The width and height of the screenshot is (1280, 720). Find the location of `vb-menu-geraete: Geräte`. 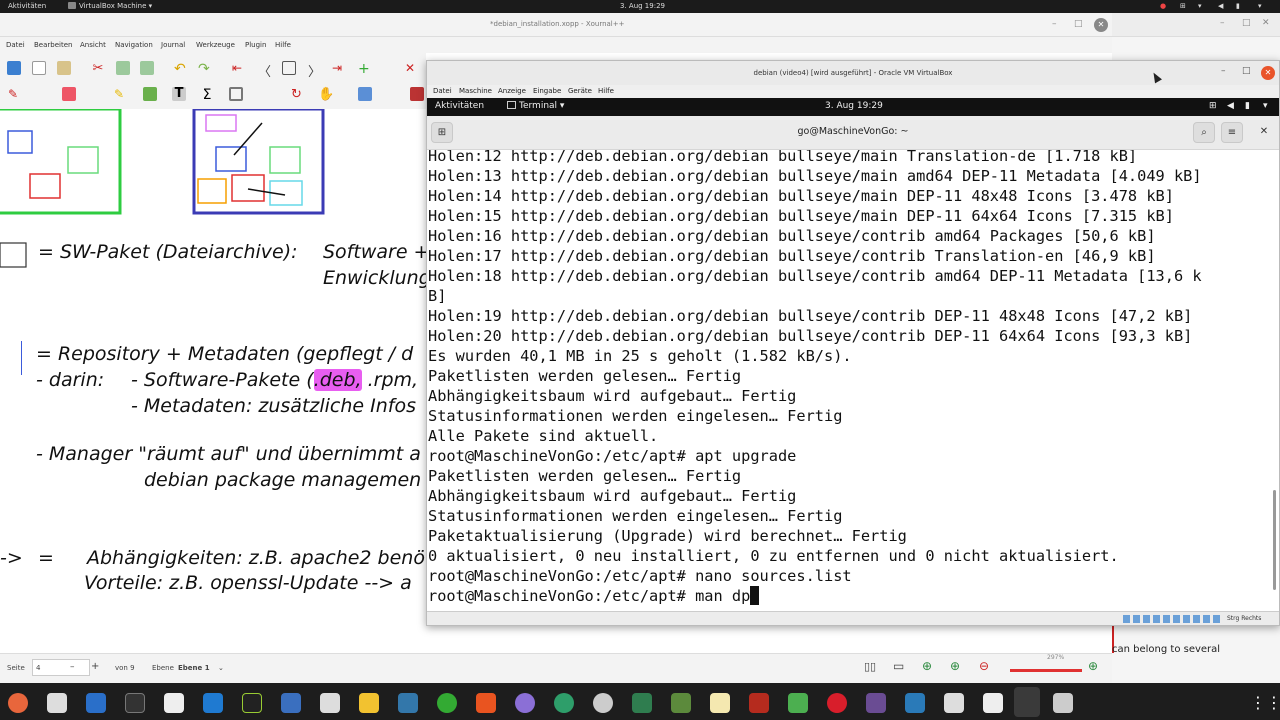

vb-menu-geraete: Geräte is located at coordinates (580, 91).